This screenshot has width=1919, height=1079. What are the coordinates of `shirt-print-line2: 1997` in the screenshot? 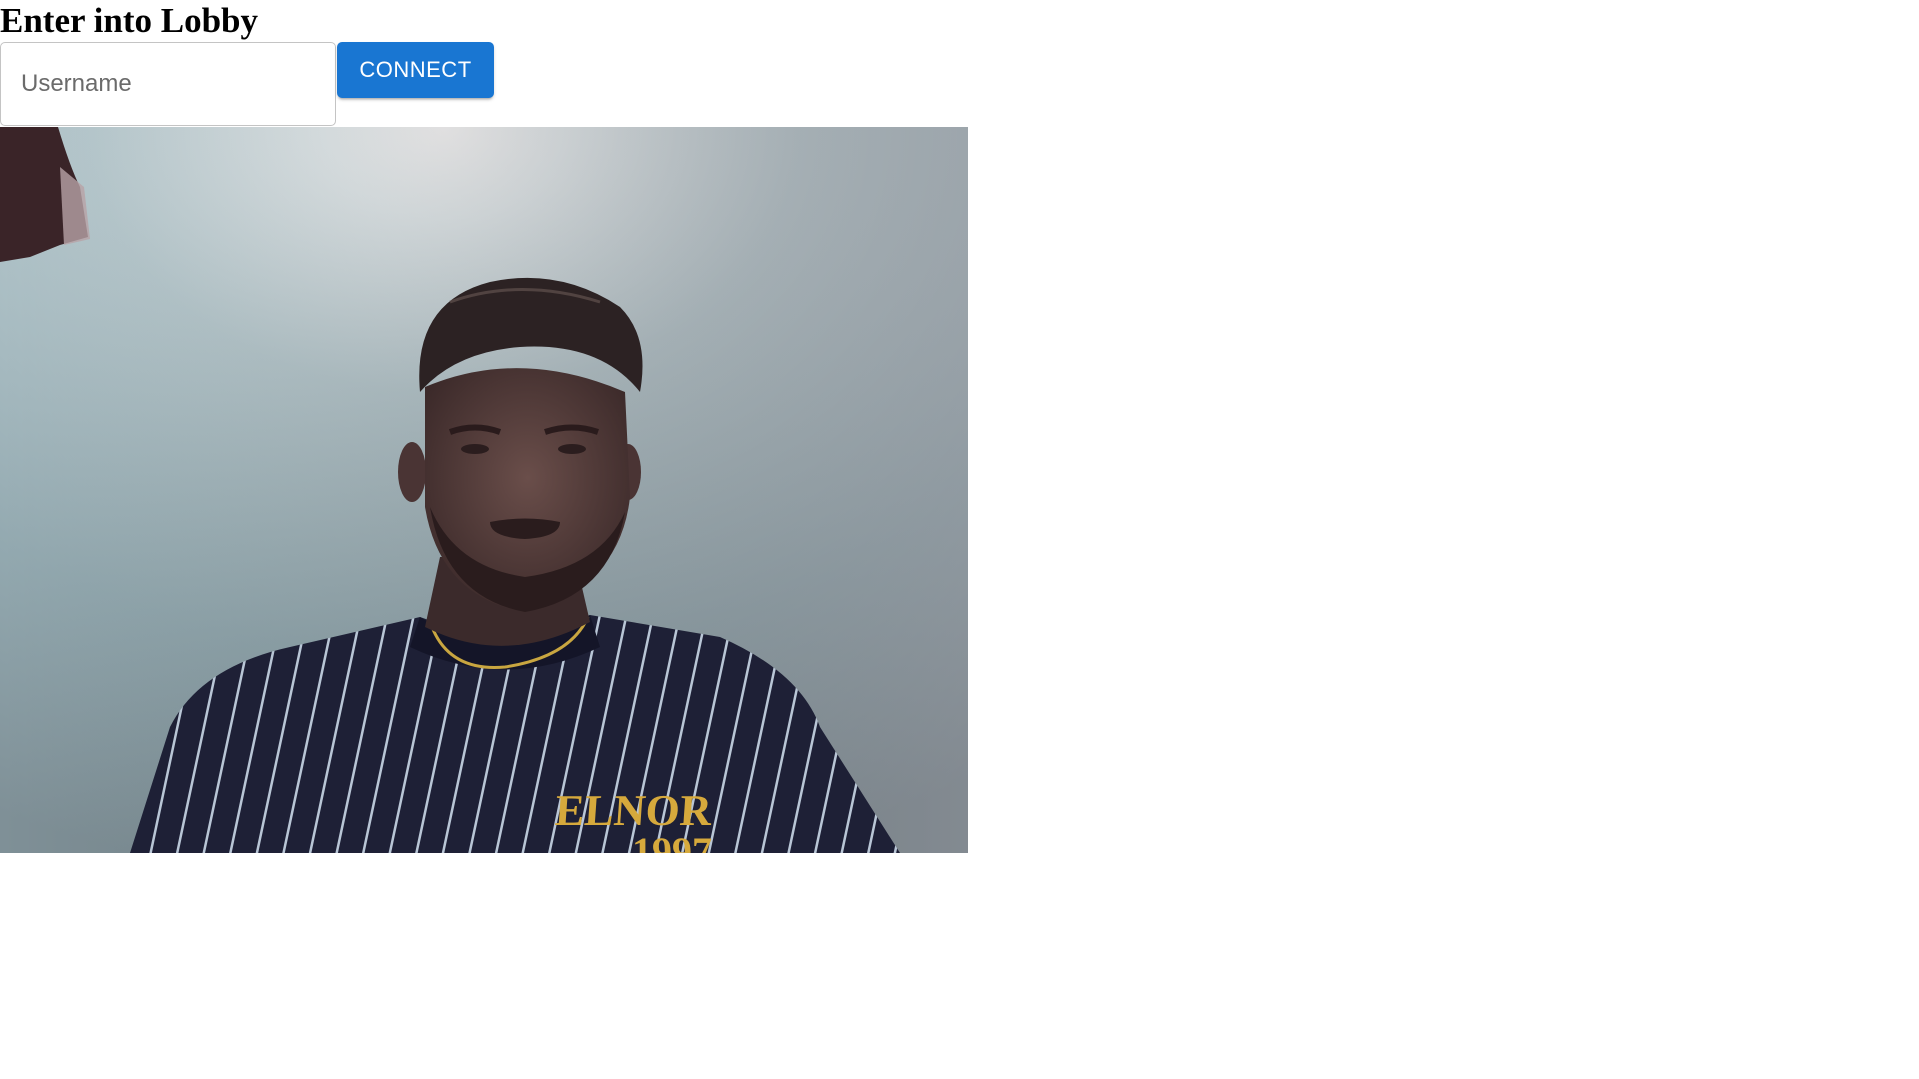 It's located at (672, 841).